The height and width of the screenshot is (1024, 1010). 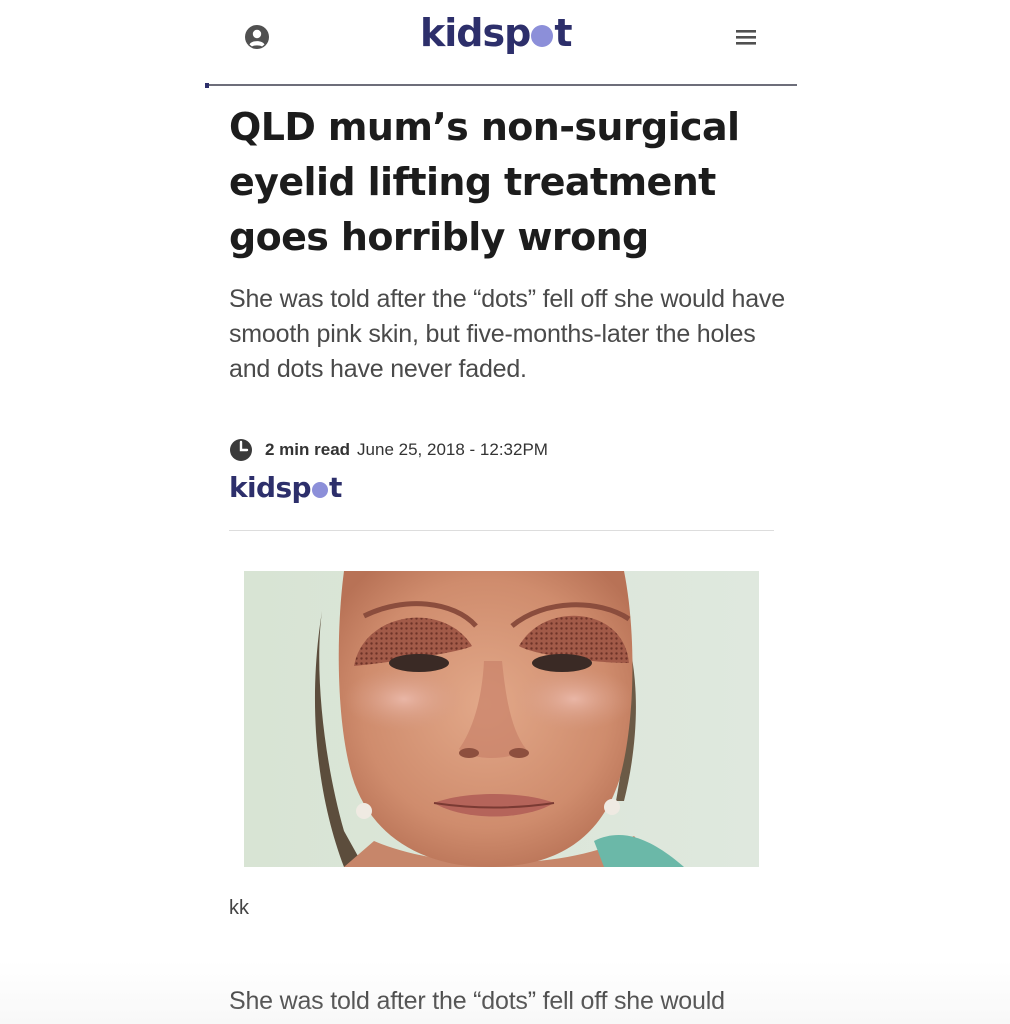 What do you see at coordinates (319, 490) in the screenshot?
I see `source-logo-dot` at bounding box center [319, 490].